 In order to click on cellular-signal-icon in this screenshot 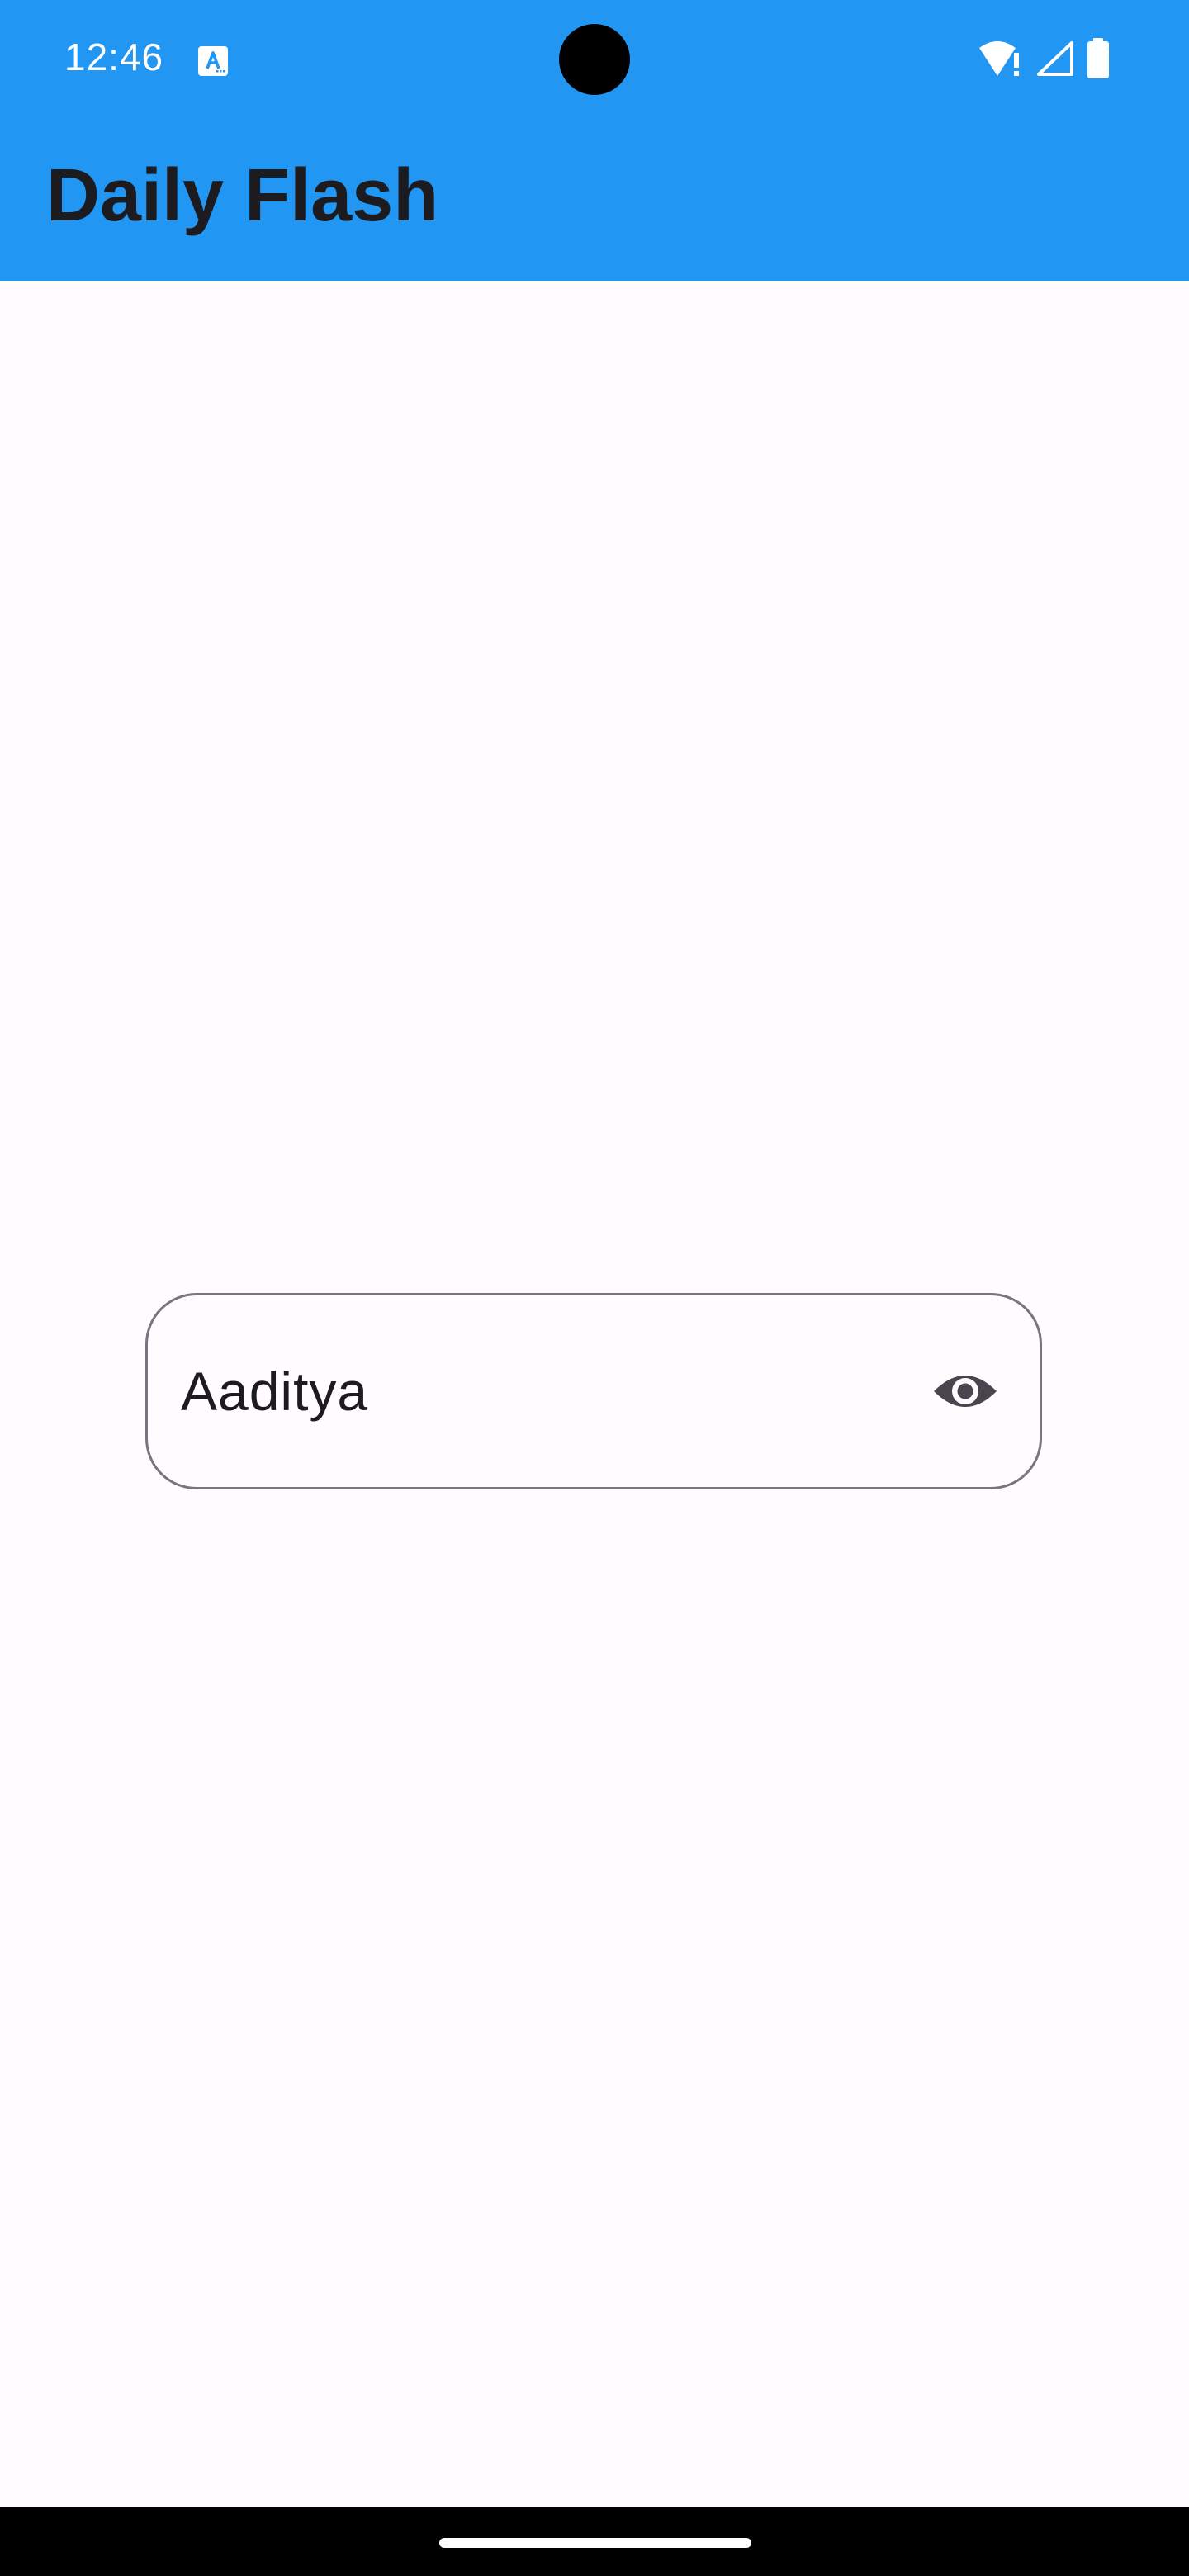, I will do `click(1055, 58)`.